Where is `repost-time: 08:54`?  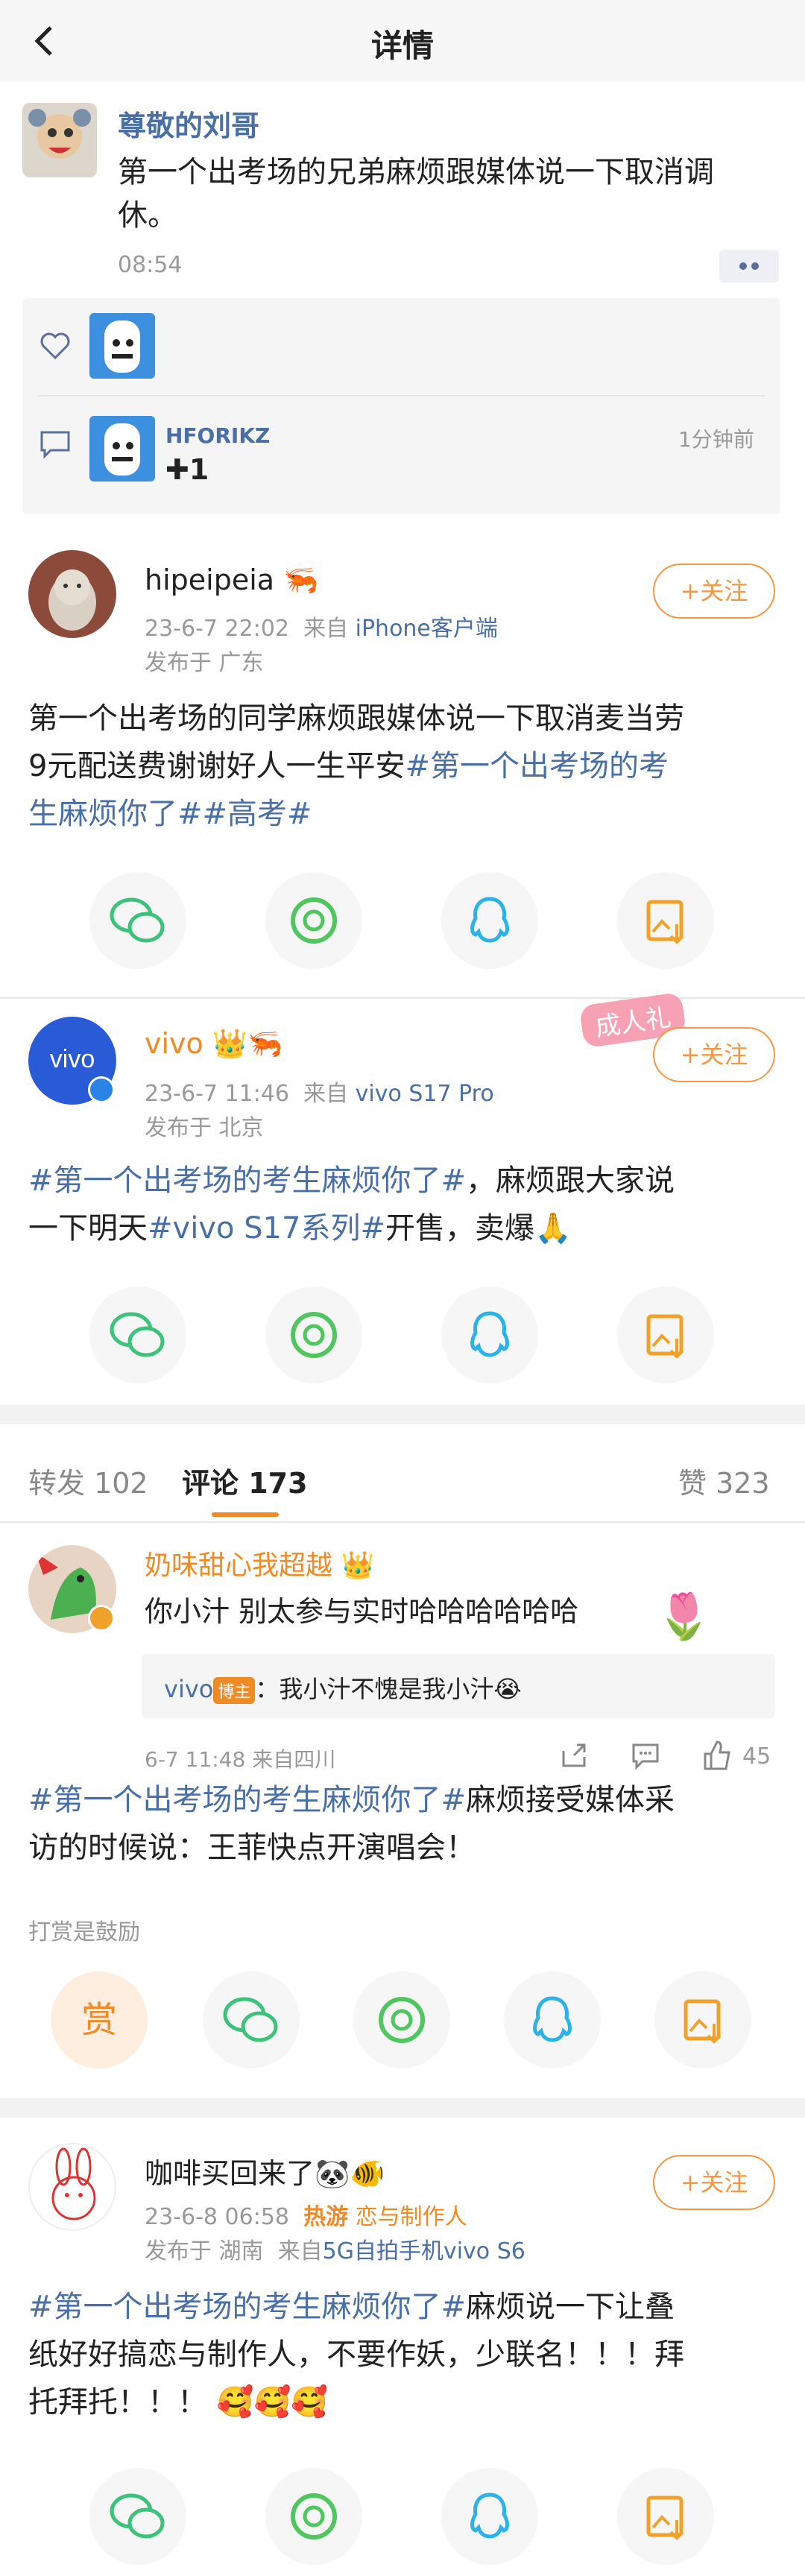
repost-time: 08:54 is located at coordinates (150, 265).